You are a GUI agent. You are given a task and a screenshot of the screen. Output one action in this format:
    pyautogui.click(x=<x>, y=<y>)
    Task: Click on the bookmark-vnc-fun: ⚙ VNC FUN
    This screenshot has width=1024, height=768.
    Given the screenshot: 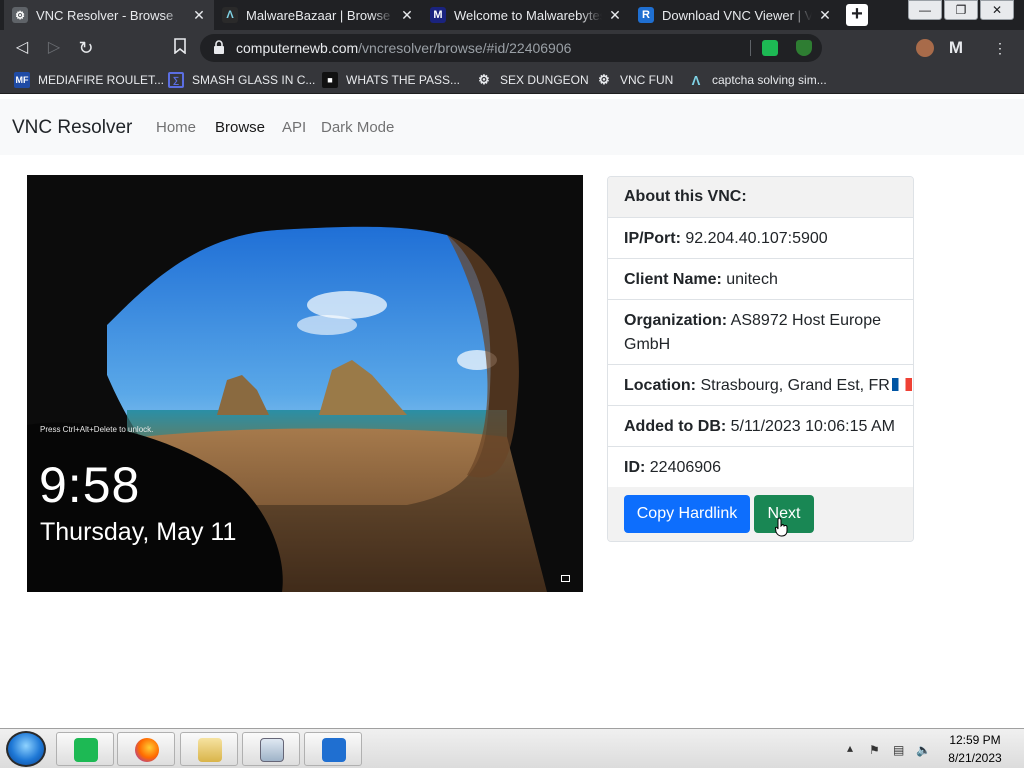 What is the action you would take?
    pyautogui.click(x=634, y=80)
    